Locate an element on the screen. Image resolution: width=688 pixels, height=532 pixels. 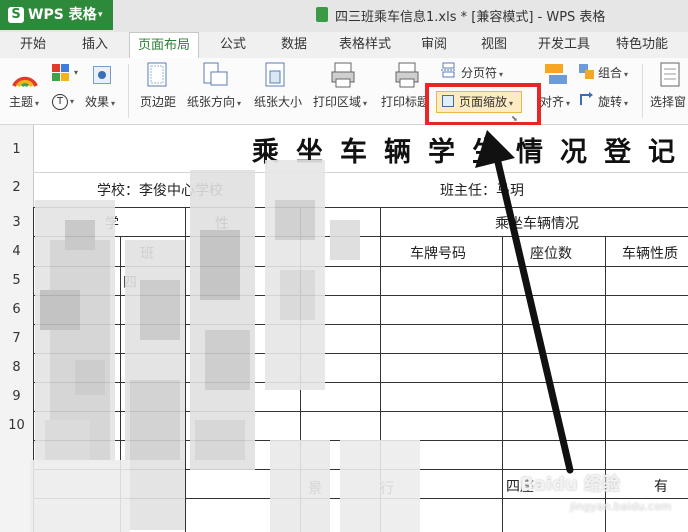
watermark: Baidu 经验 is located at coordinates (570, 484).